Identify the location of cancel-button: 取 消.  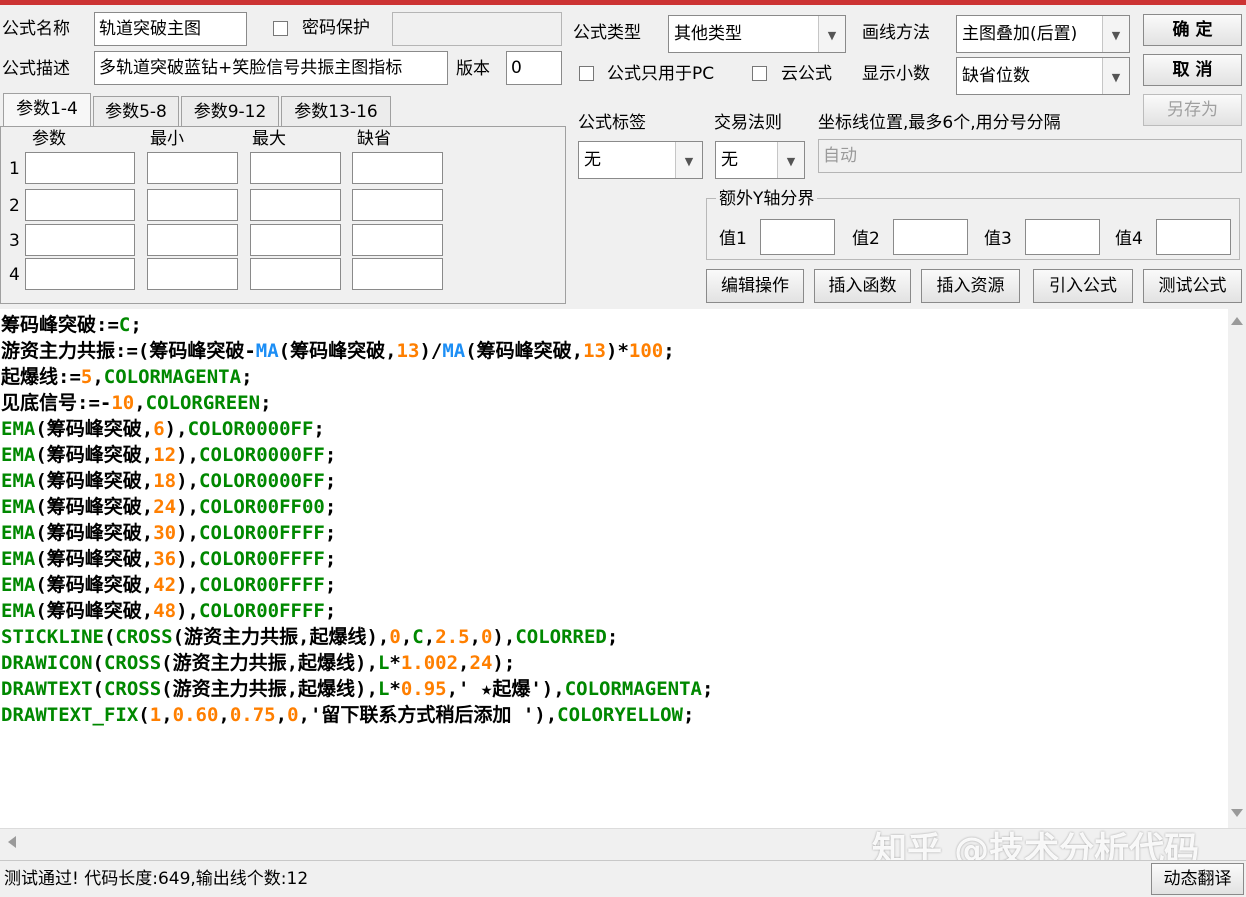
(1192, 70).